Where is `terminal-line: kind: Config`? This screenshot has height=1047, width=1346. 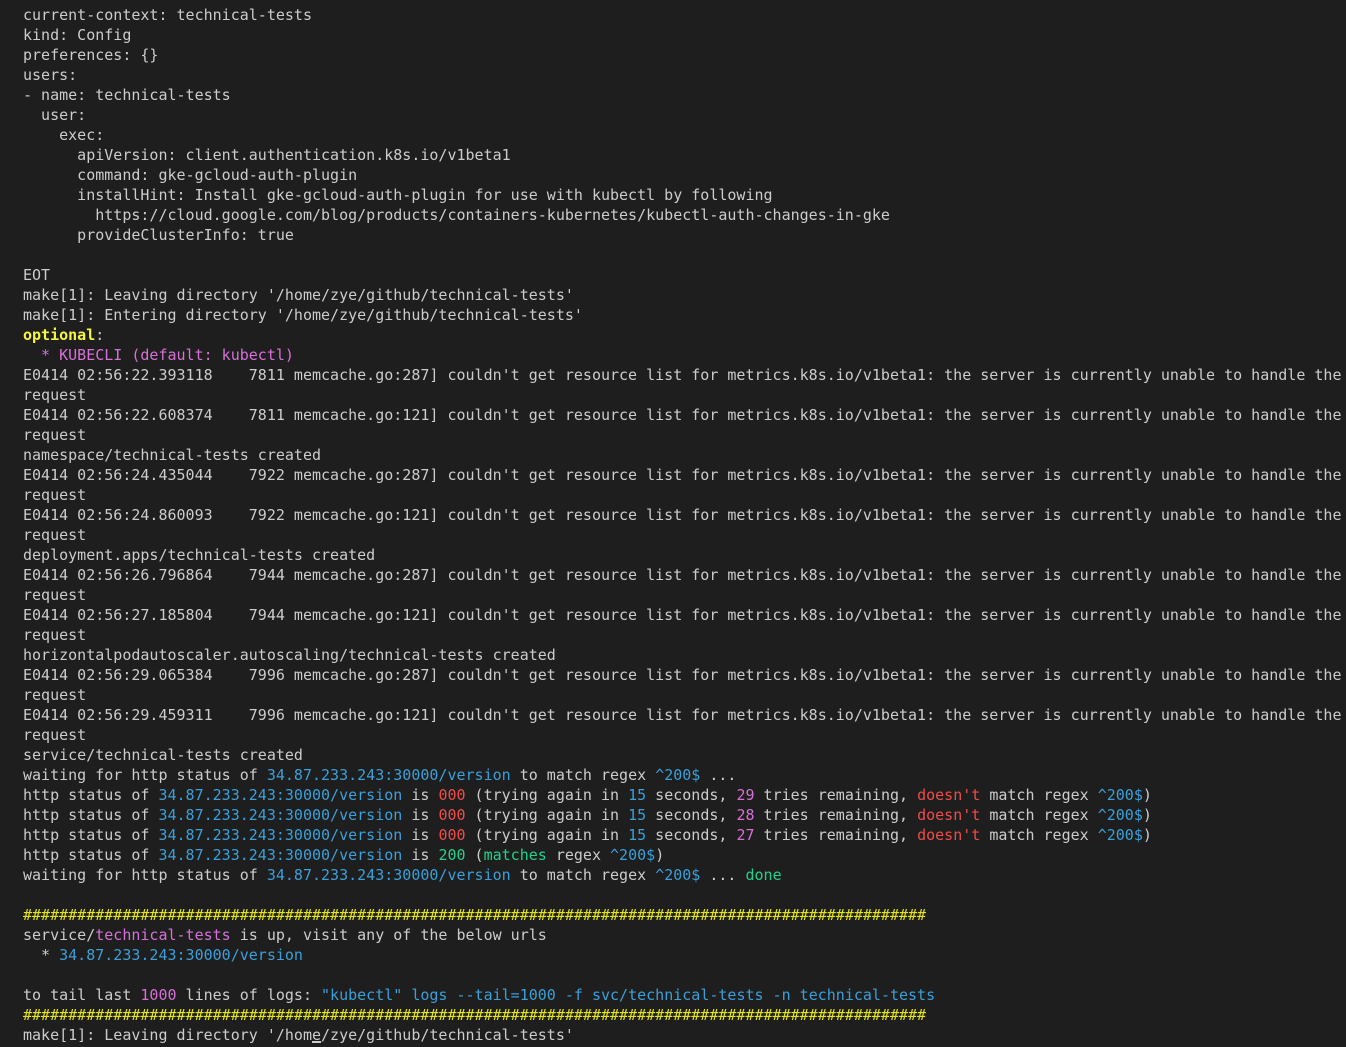
terminal-line: kind: Config is located at coordinates (684, 35).